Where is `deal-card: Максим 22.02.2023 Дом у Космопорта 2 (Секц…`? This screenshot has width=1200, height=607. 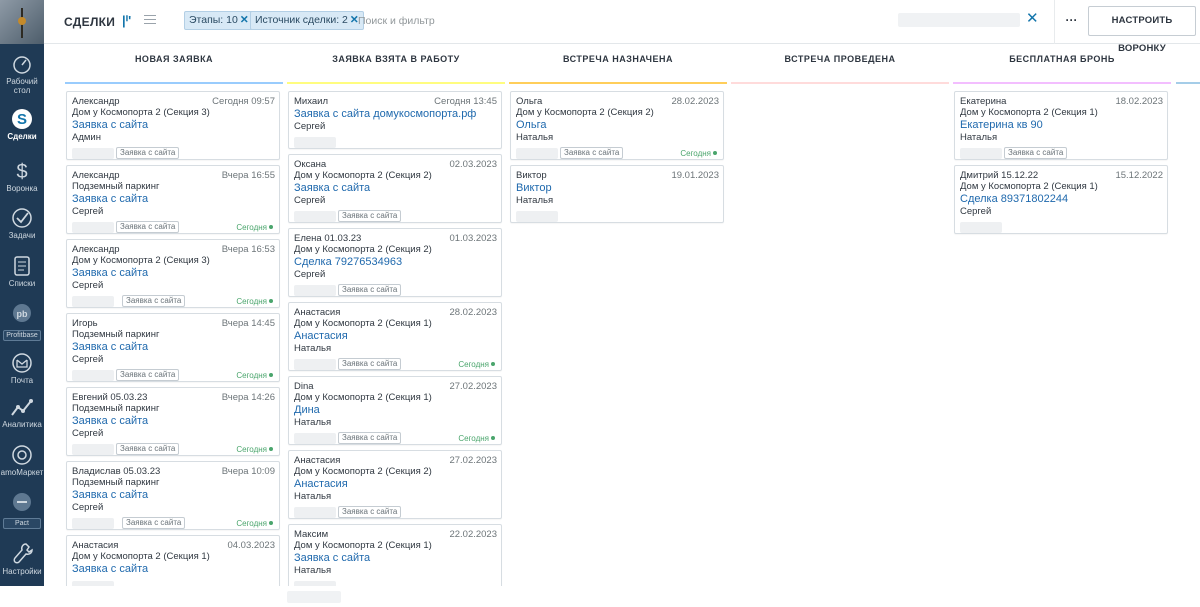 deal-card: Максим 22.02.2023 Дом у Космопорта 2 (Секц… is located at coordinates (395, 558).